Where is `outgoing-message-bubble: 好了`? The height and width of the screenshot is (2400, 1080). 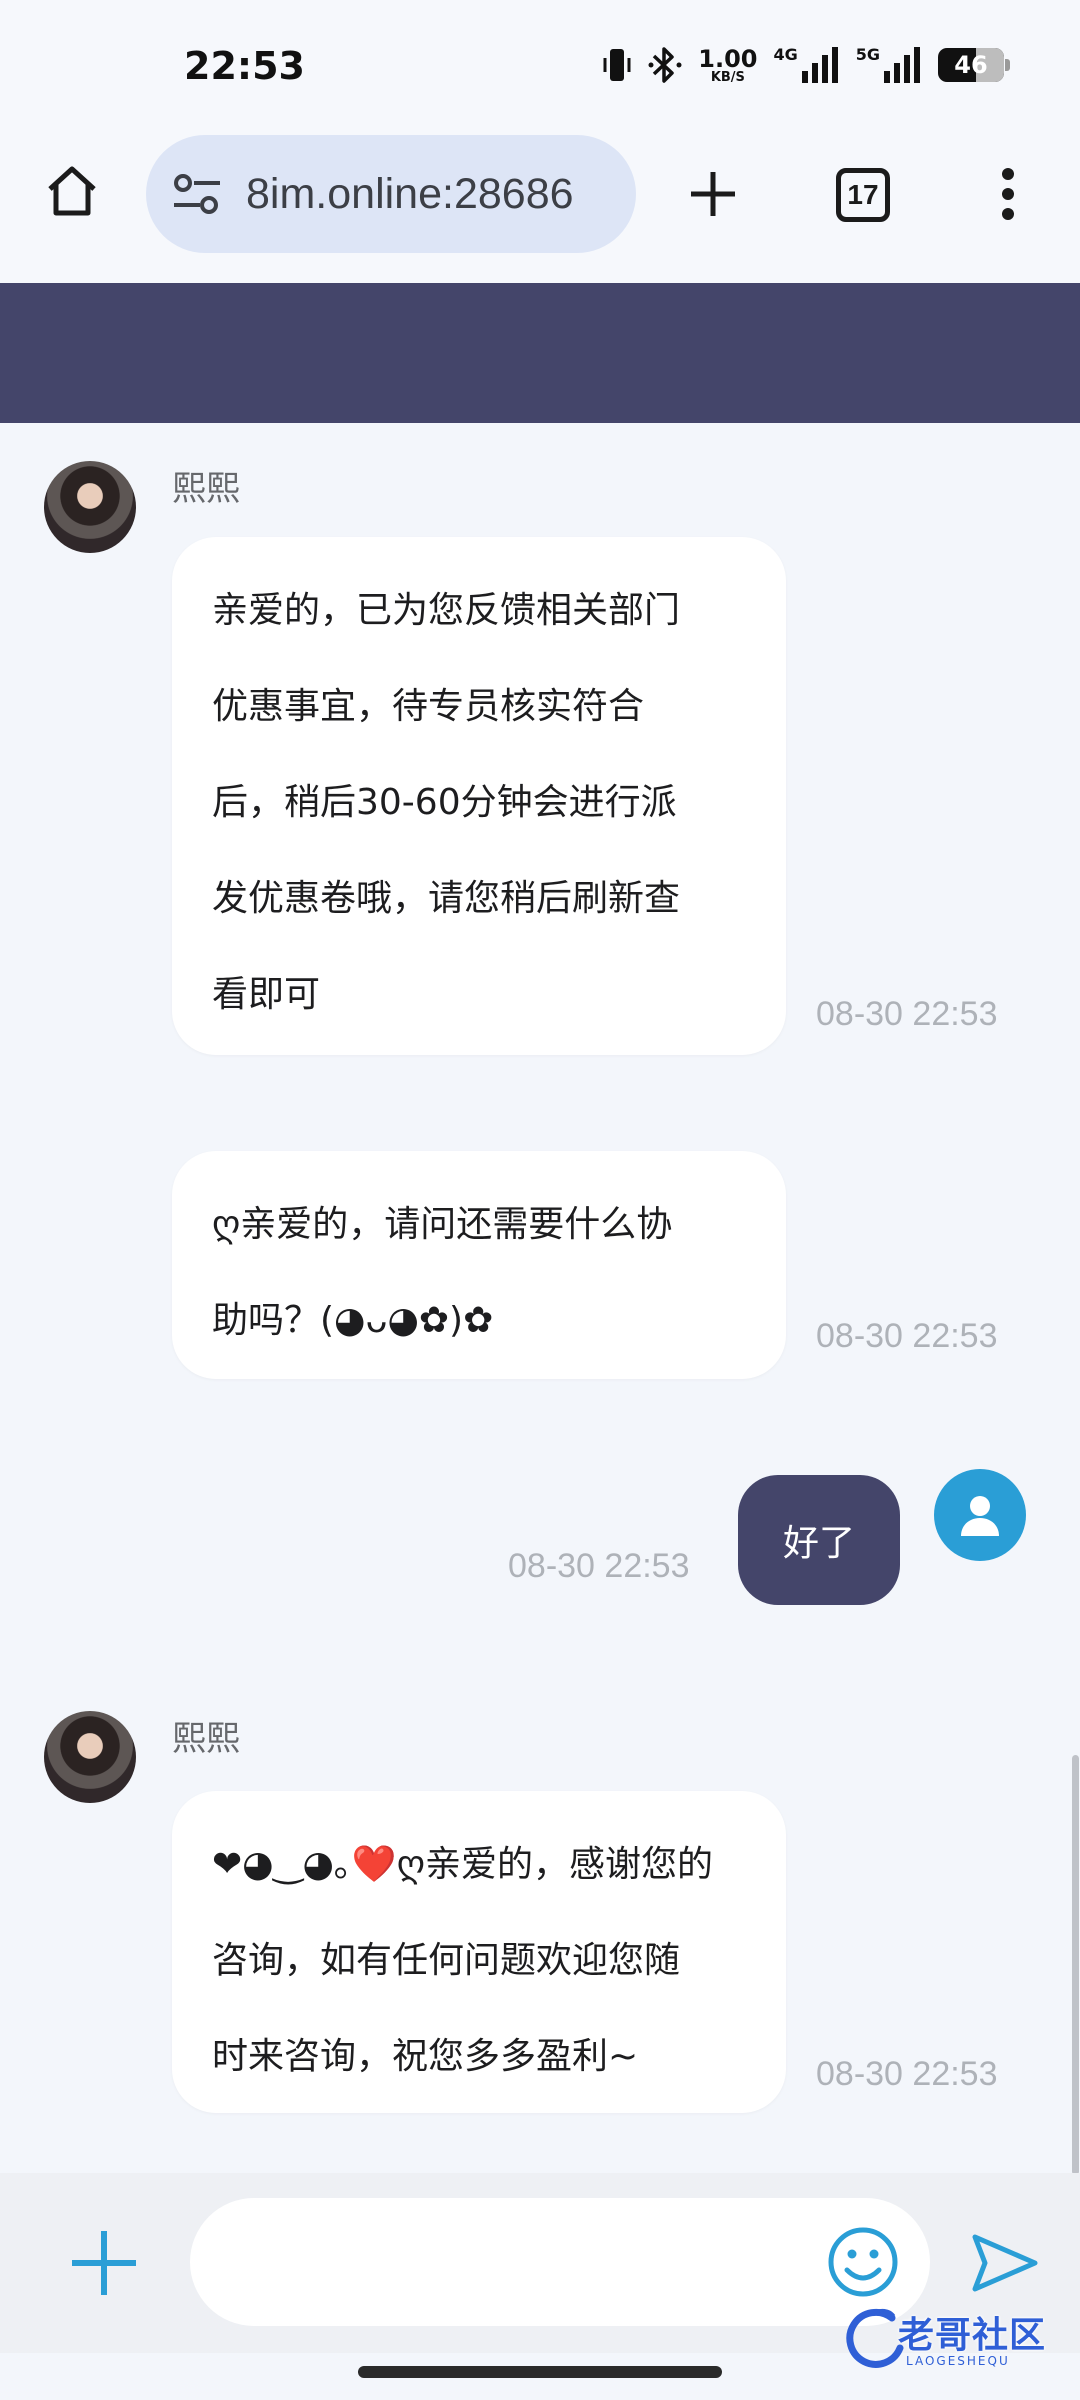
outgoing-message-bubble: 好了 is located at coordinates (819, 1540).